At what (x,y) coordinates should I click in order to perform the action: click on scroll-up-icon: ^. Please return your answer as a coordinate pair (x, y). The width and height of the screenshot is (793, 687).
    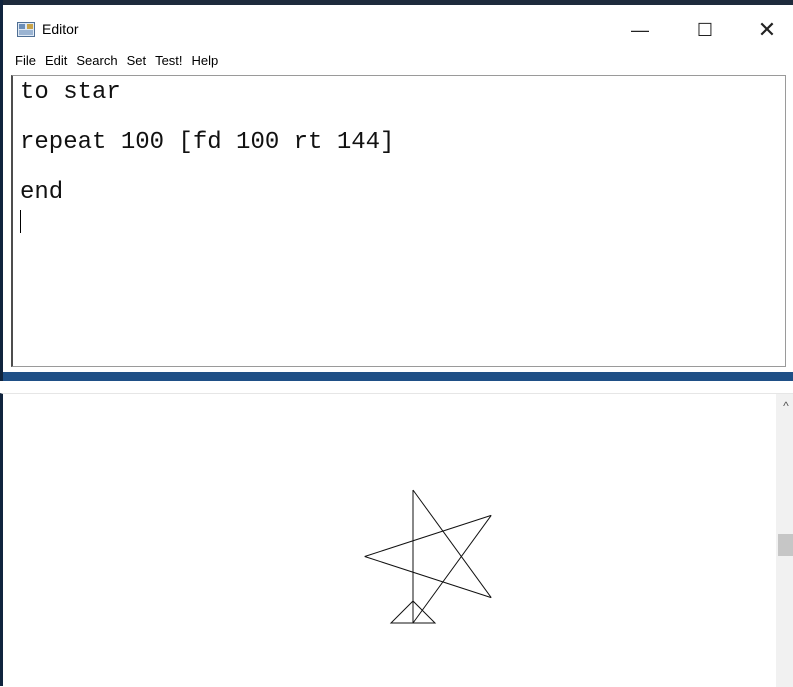
    Looking at the image, I should click on (784, 406).